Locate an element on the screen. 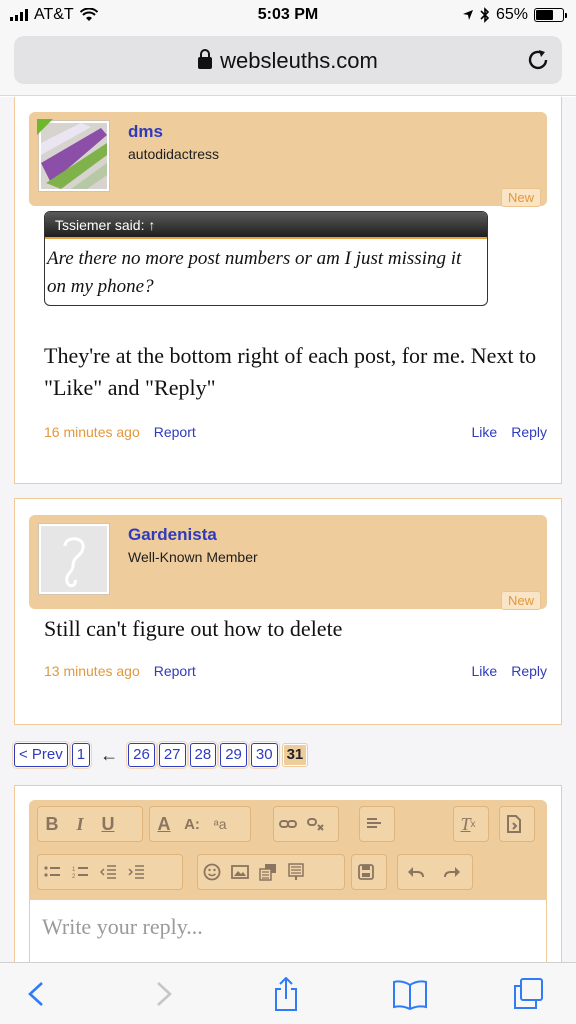  browser-bottom-bar is located at coordinates (288, 993).